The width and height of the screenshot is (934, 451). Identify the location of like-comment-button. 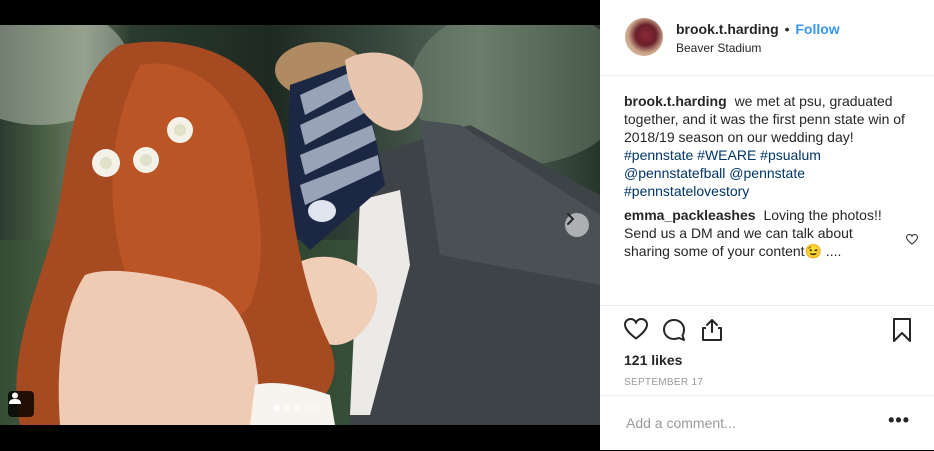
(912, 240).